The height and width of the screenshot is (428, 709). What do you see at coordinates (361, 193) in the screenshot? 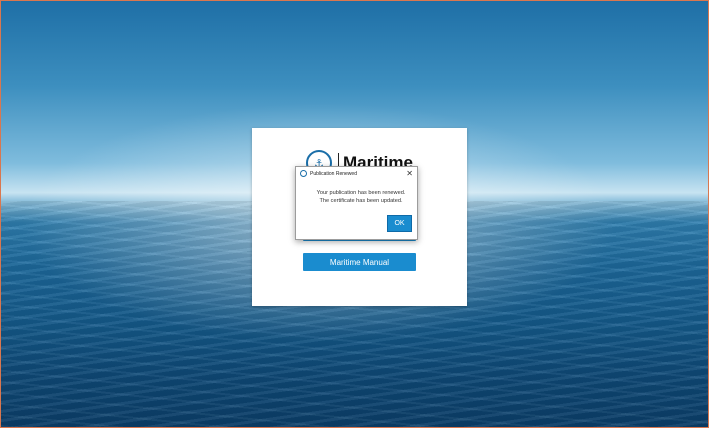
I see `dialog-message-line1: Your publication has been renewed.` at bounding box center [361, 193].